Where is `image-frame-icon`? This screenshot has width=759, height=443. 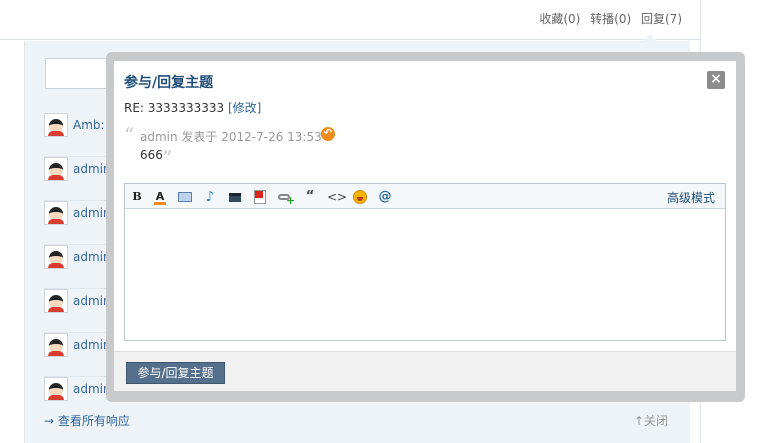
image-frame-icon is located at coordinates (185, 197).